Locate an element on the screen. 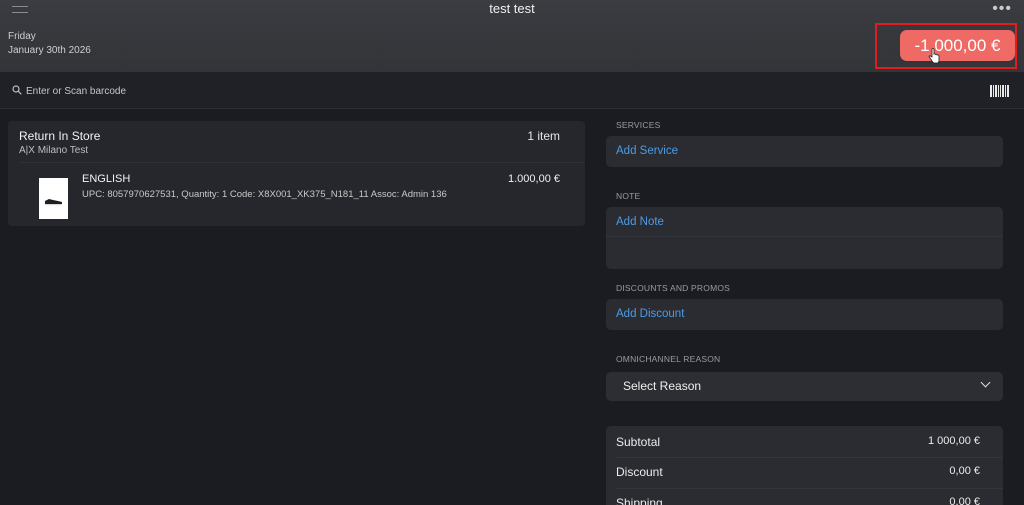 The height and width of the screenshot is (505, 1024). total-amount-button: -1 000,00 € is located at coordinates (957, 45).